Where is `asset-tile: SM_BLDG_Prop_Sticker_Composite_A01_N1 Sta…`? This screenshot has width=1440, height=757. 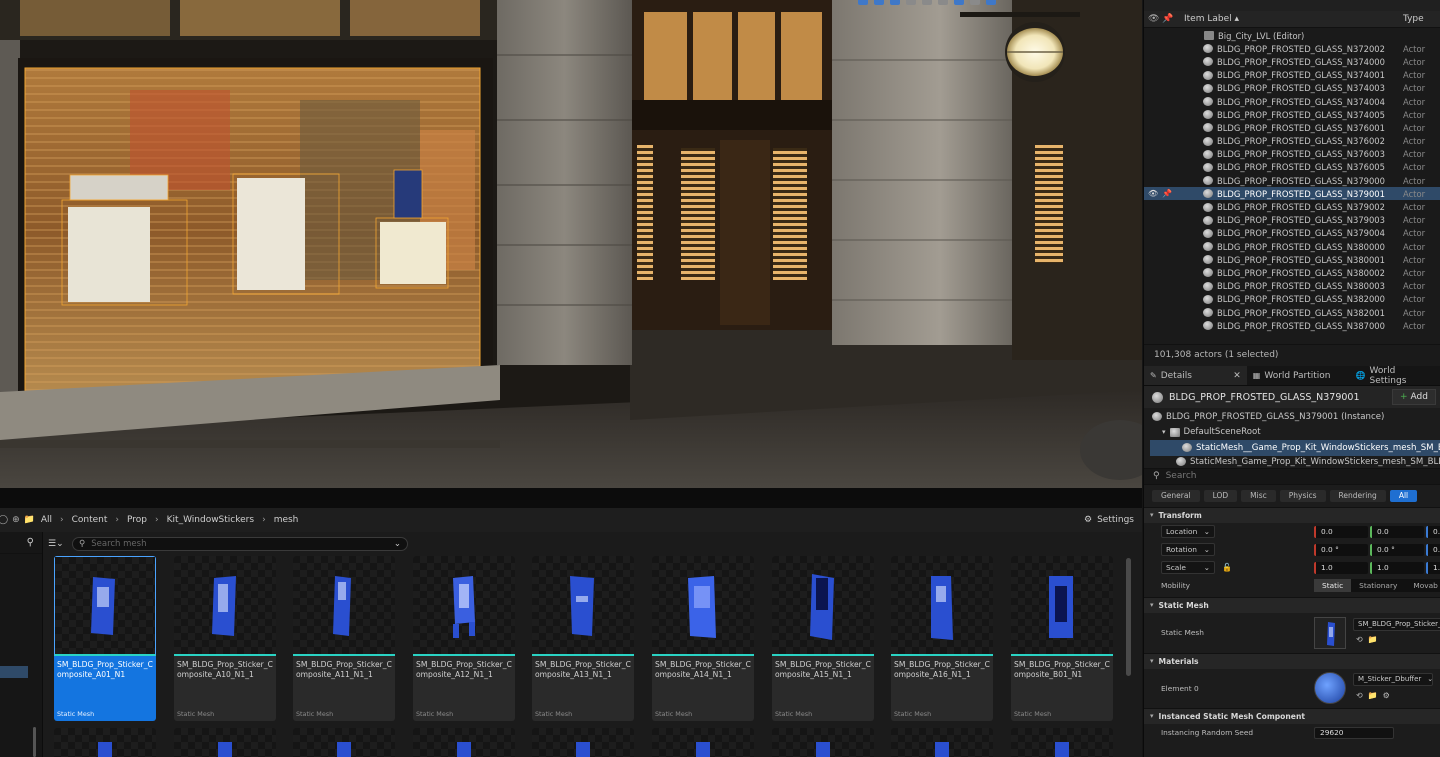 asset-tile: SM_BLDG_Prop_Sticker_Composite_A01_N1 Sta… is located at coordinates (105, 638).